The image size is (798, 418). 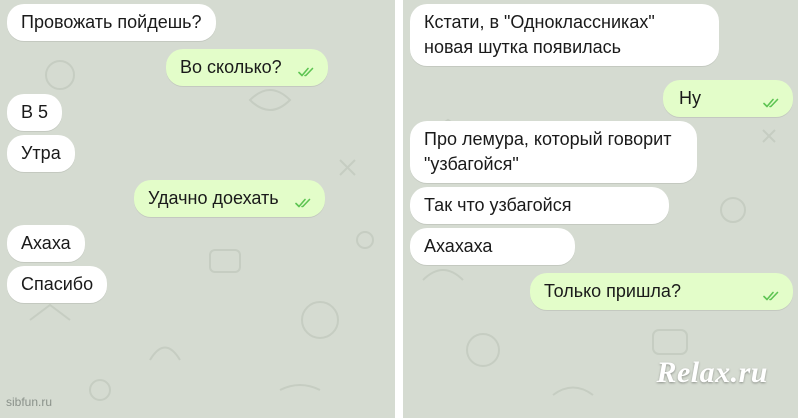 I want to click on message-text: В 5, so click(x=35, y=112).